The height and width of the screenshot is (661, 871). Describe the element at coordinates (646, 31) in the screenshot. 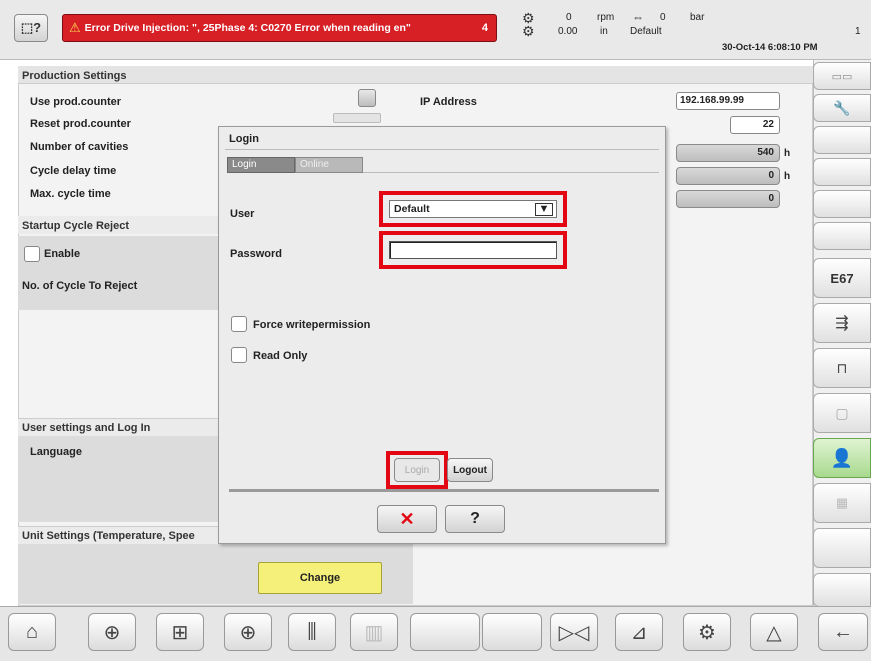

I see `current-user: Default` at that location.